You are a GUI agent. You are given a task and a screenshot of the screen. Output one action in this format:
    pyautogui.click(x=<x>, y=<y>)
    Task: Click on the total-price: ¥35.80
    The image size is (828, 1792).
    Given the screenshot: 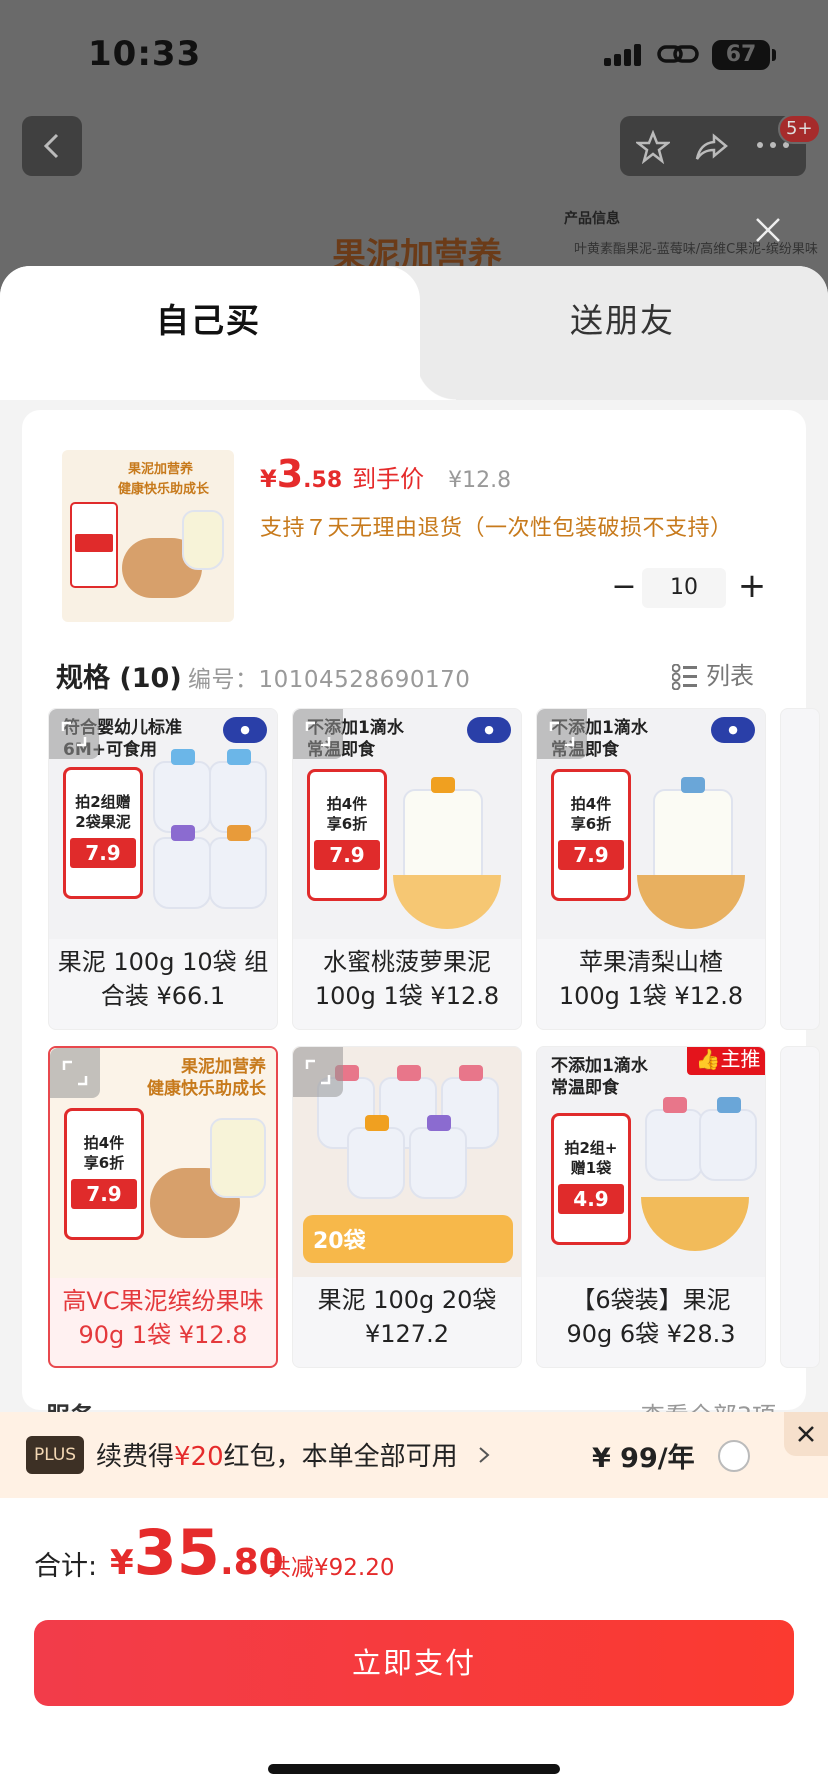 What is the action you would take?
    pyautogui.click(x=197, y=1552)
    